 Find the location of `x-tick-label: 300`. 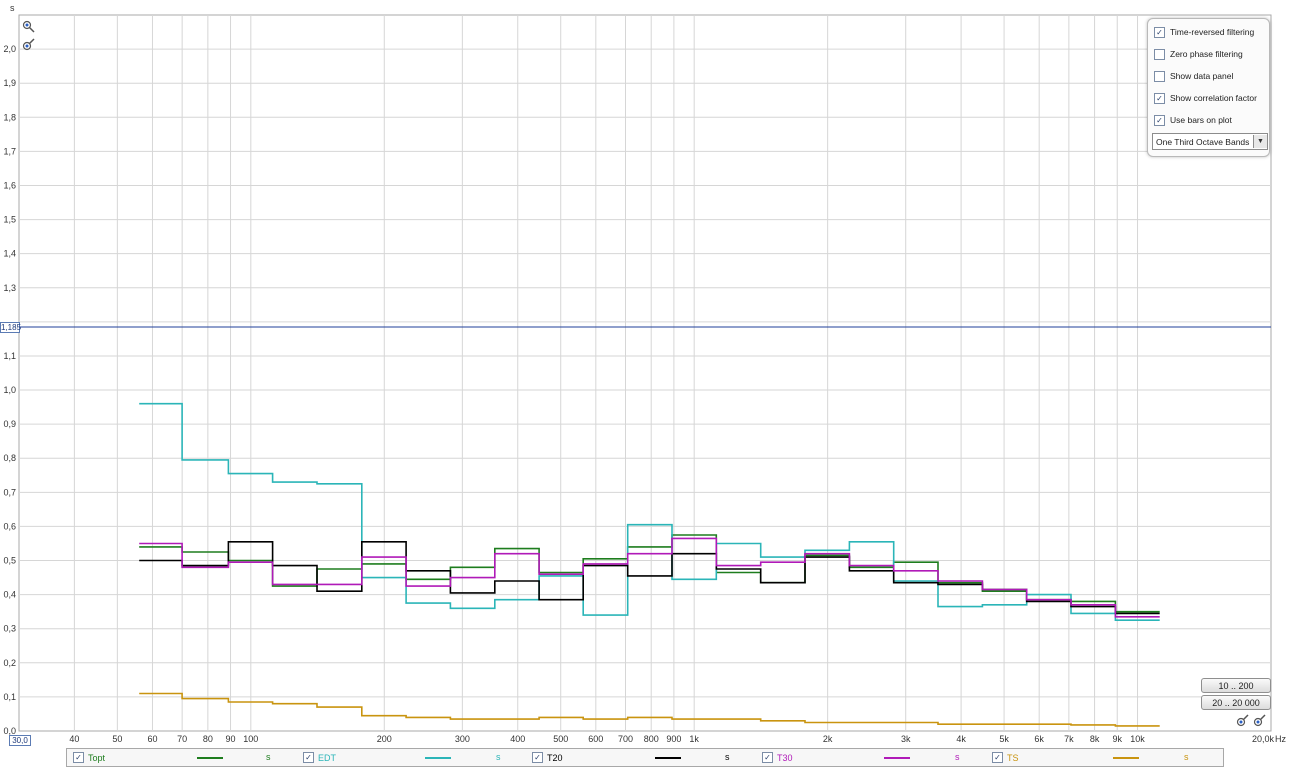

x-tick-label: 300 is located at coordinates (462, 739).